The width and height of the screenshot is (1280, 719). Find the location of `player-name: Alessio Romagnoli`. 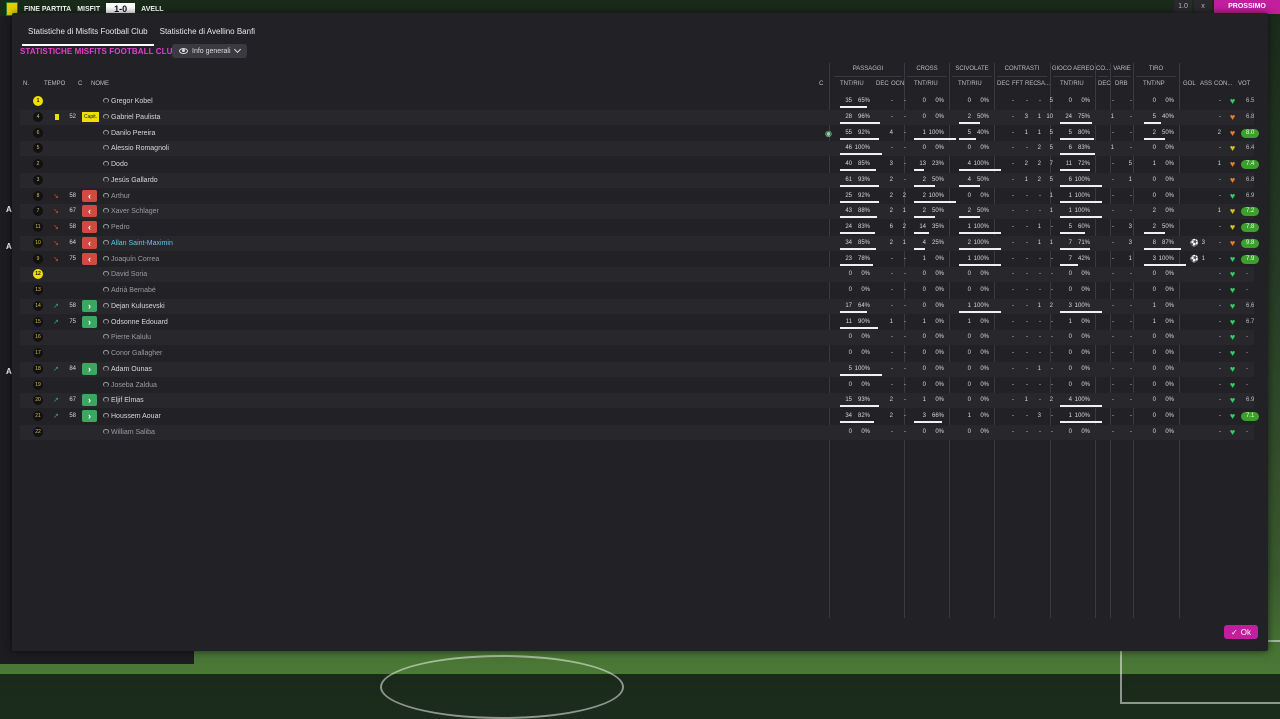

player-name: Alessio Romagnoli is located at coordinates (140, 148).